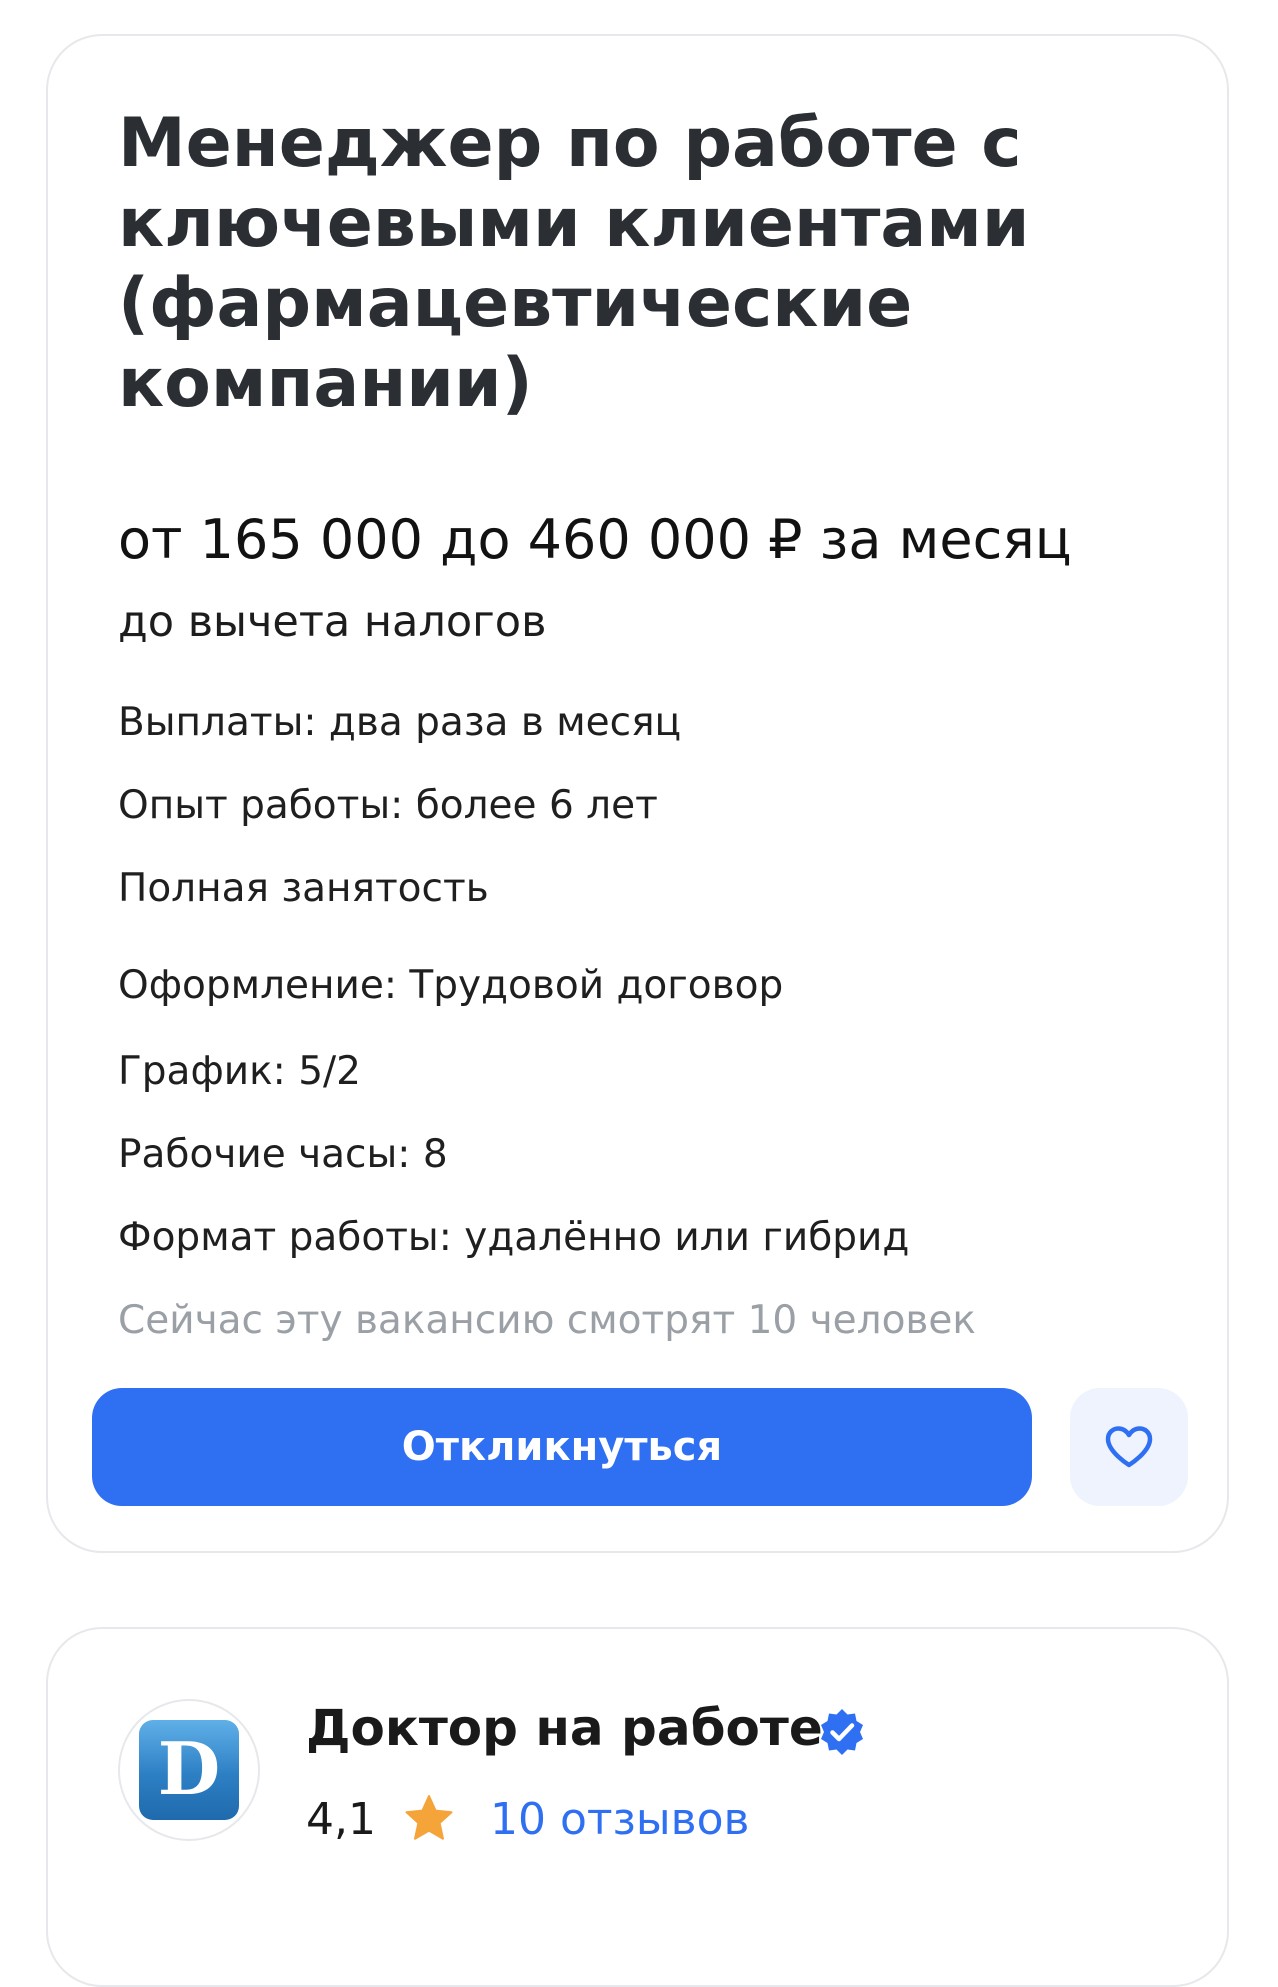 The height and width of the screenshot is (1987, 1278). Describe the element at coordinates (842, 1732) in the screenshot. I see `verified-badge-icon` at that location.